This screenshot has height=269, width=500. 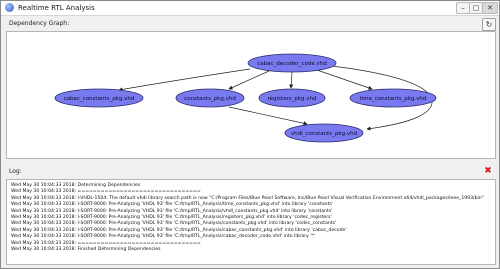 I want to click on graph-node-cabac-decoder-code: cabac_decoder_code.vhd, so click(x=292, y=63).